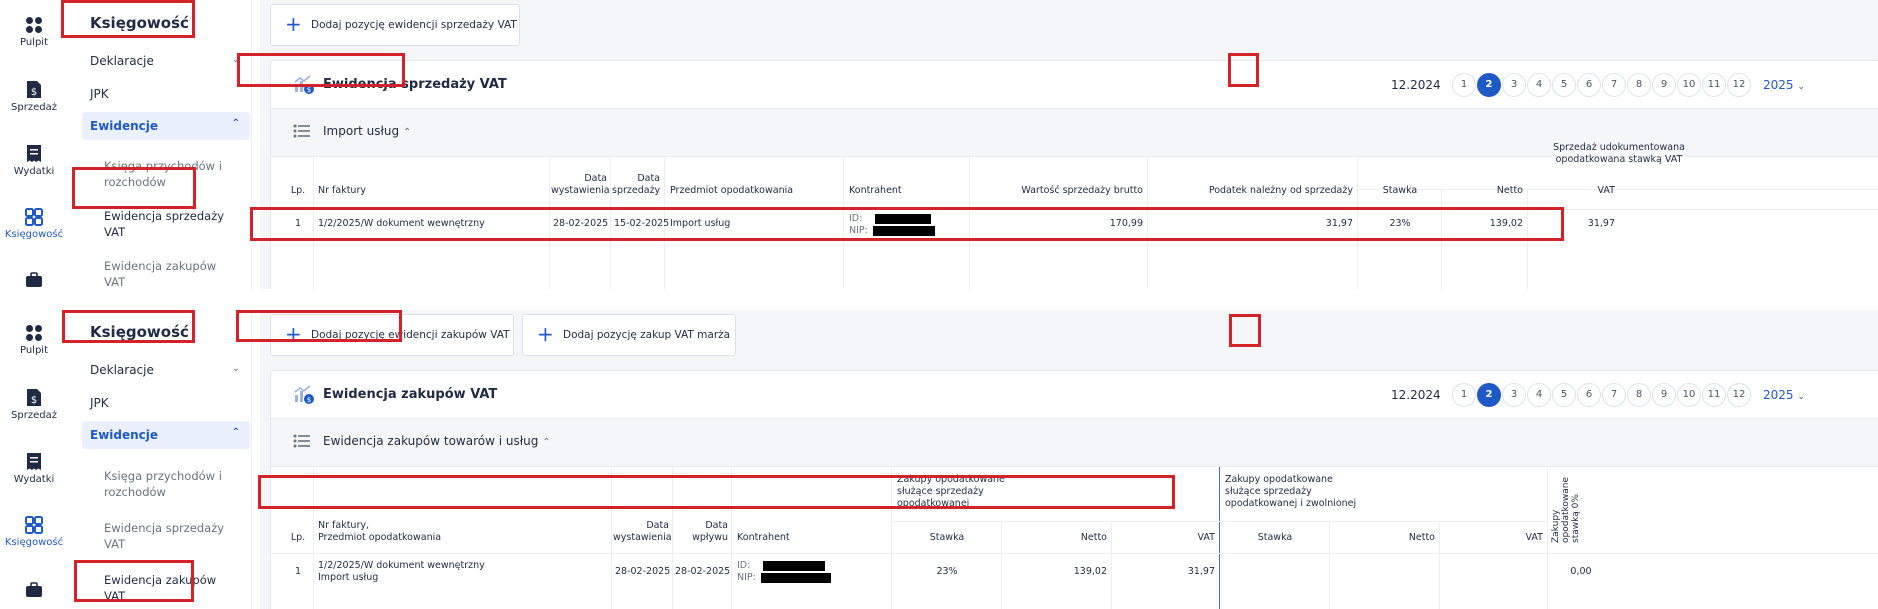  I want to click on card-title: Ewidencja sprzedaży VAT, so click(415, 84).